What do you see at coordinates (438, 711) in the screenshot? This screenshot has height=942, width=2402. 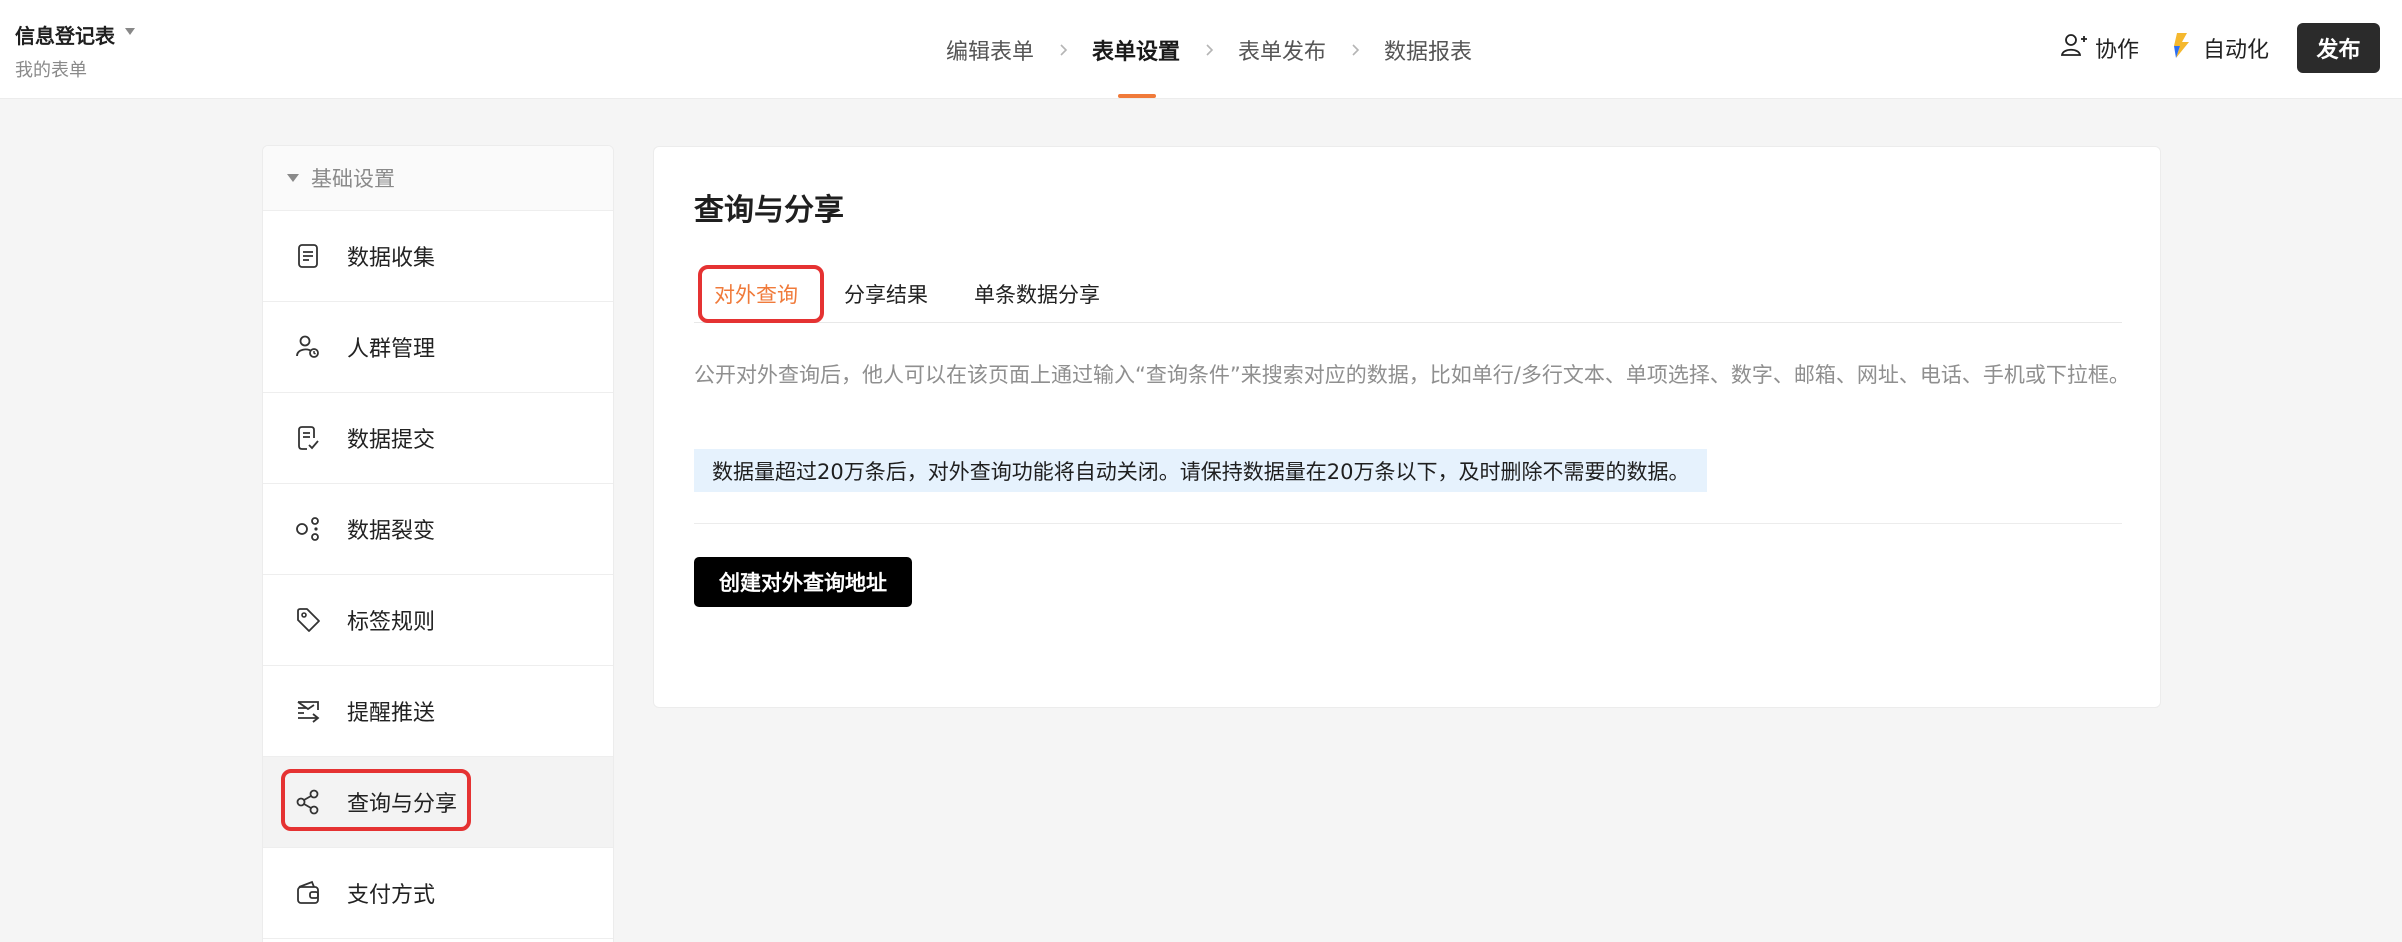 I see `sidebar-item-push-reminders: 提醒推送` at bounding box center [438, 711].